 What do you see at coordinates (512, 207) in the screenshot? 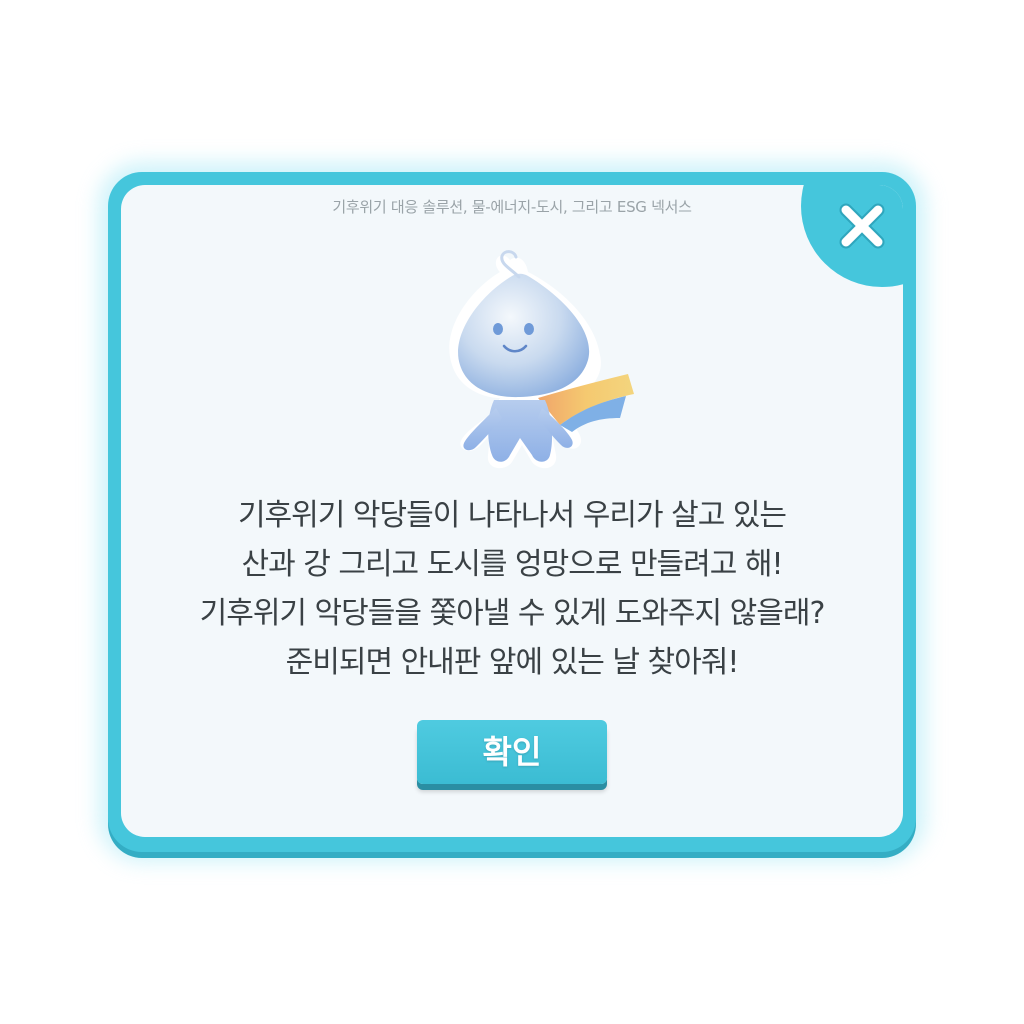
I see `dialog-subtitle: 기후위기 대응 솔루션, 물-에너지-도시, 그리고 ESG 넥서스` at bounding box center [512, 207].